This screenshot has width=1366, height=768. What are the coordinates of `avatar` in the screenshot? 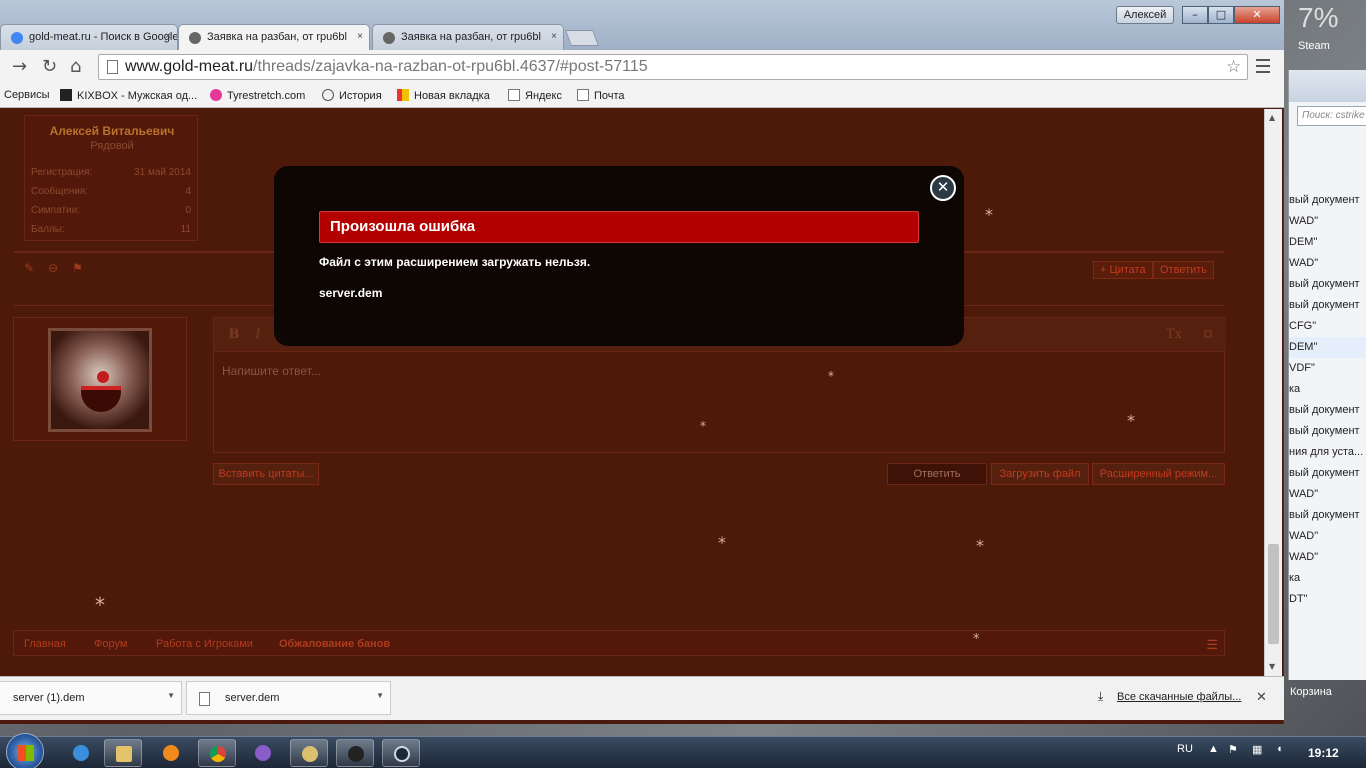 It's located at (100, 380).